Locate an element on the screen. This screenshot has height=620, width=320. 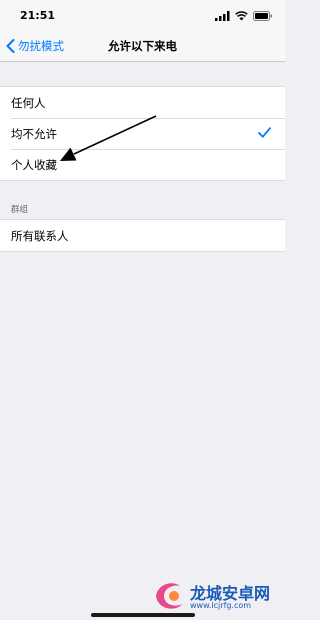
watermark-url: www.lcjrfg.com is located at coordinates (221, 605).